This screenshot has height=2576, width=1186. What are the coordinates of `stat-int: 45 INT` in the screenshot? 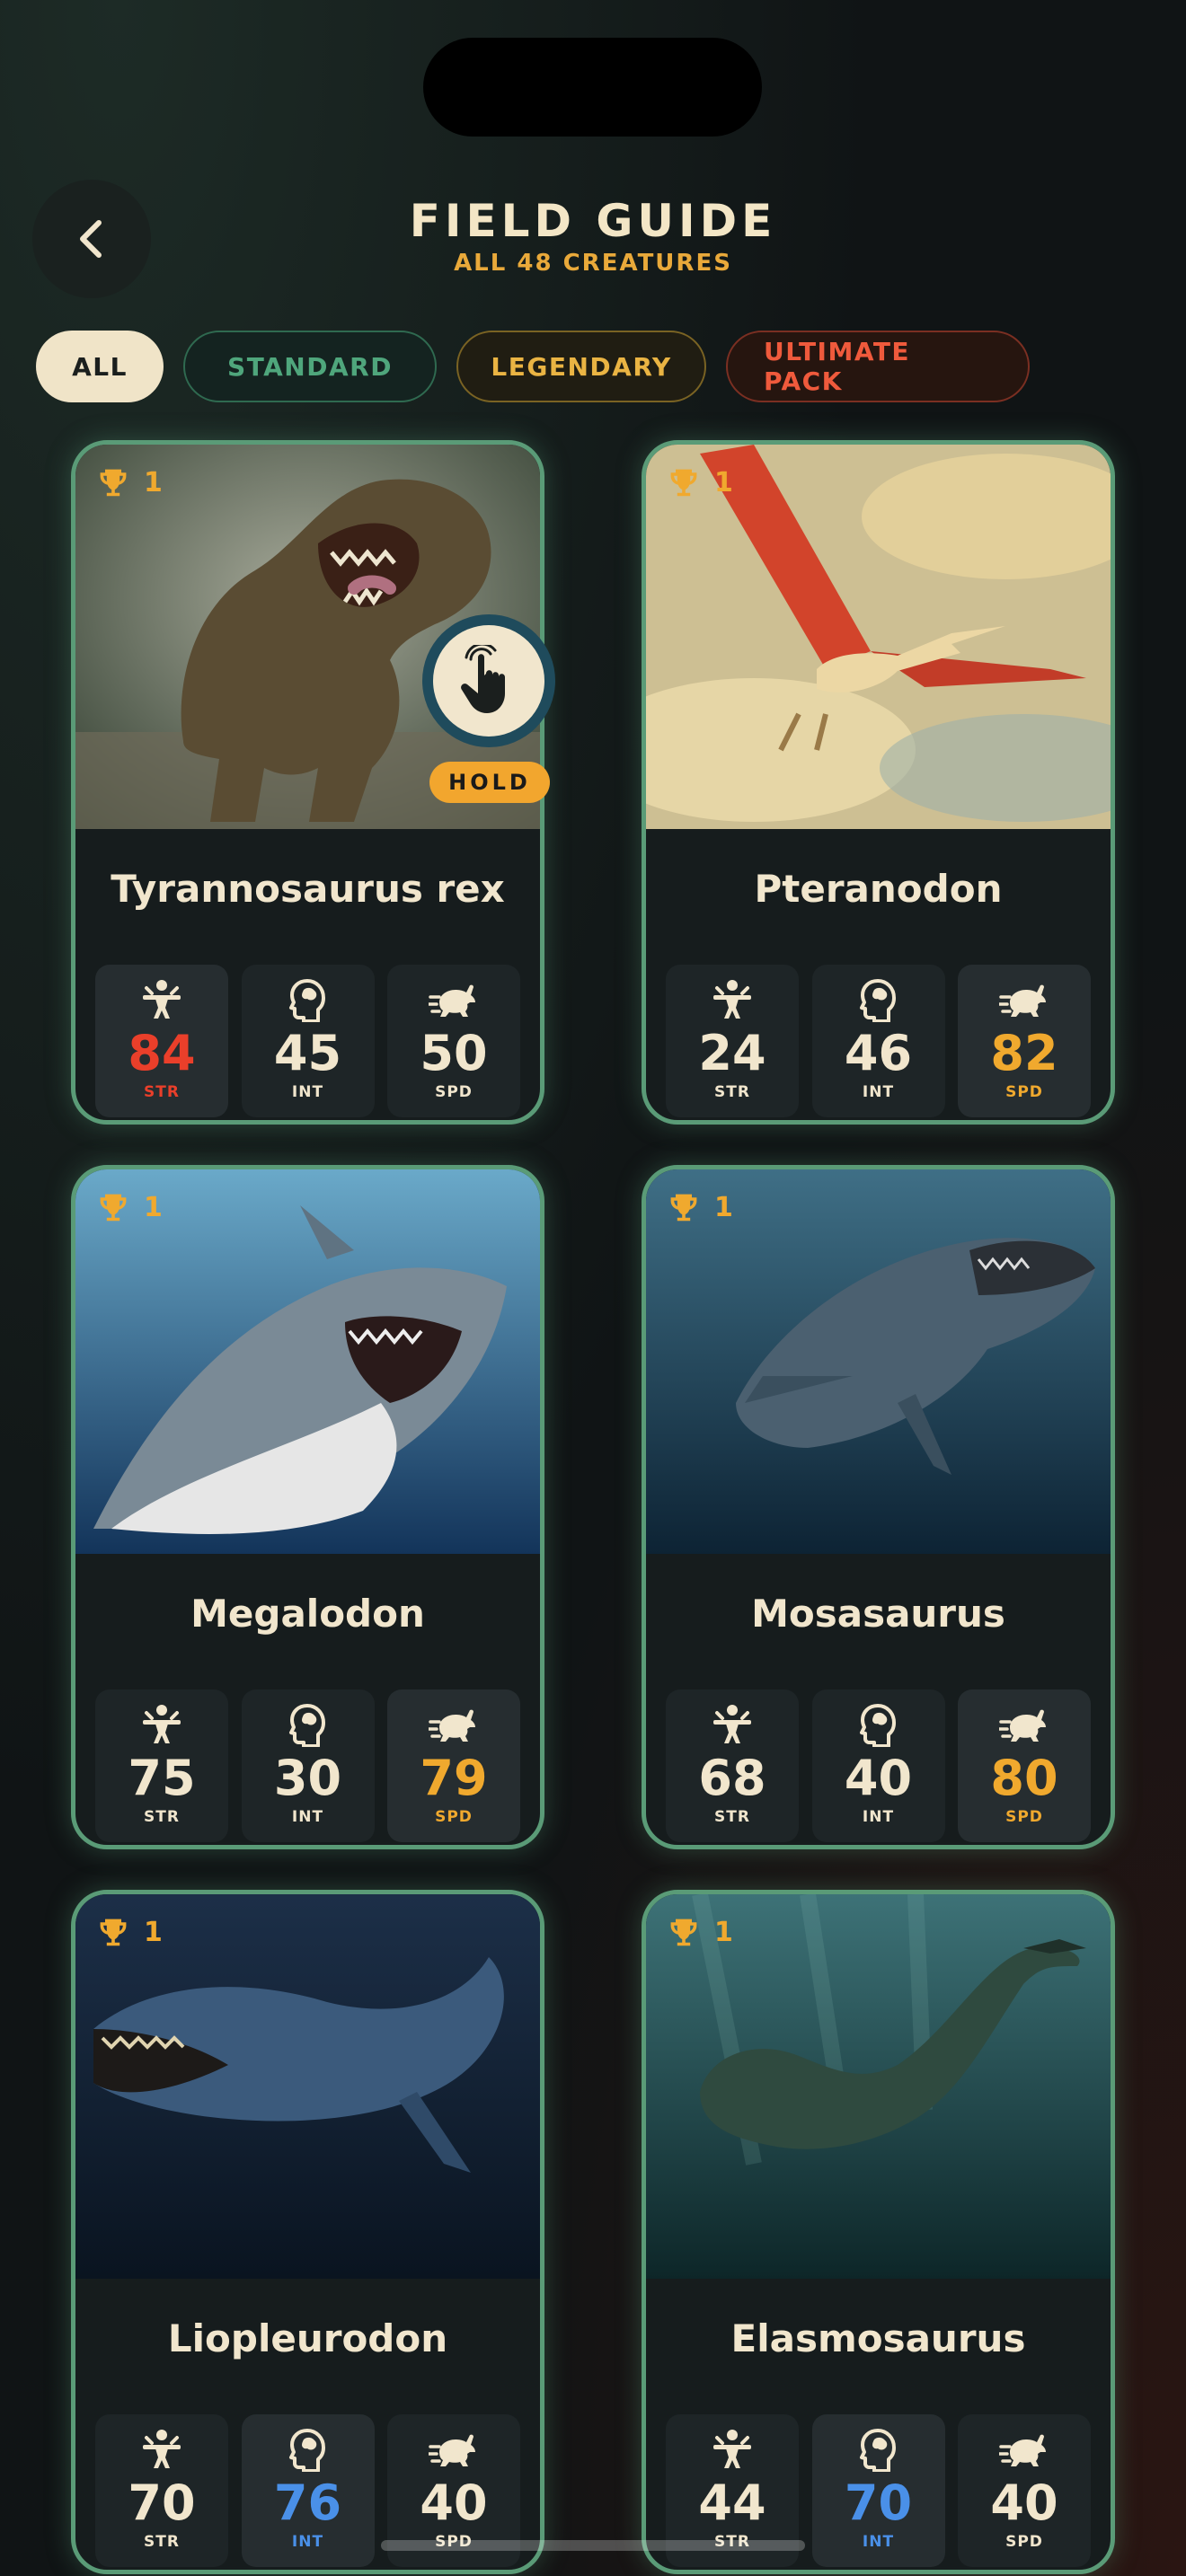 It's located at (308, 1041).